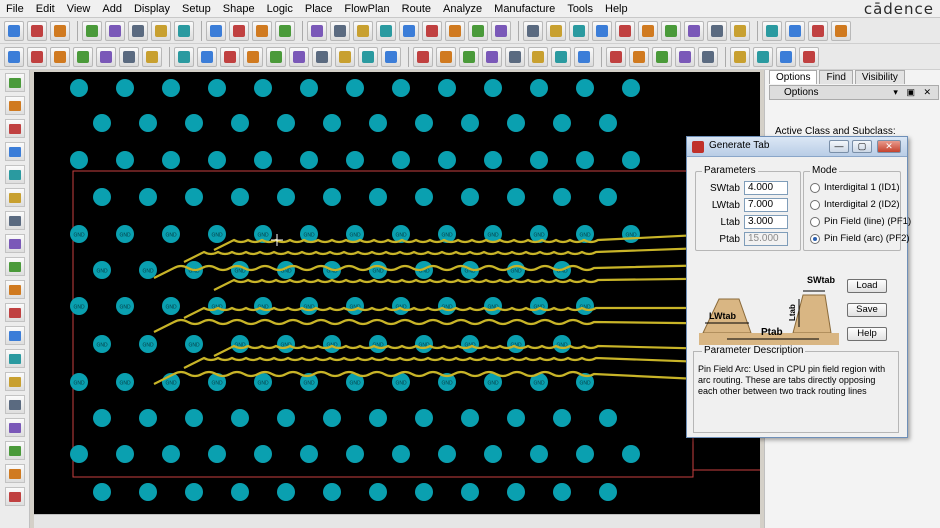 This screenshot has width=940, height=528. Describe the element at coordinates (855, 204) in the screenshot. I see `mode-id2: Interdigital 2 (ID2)` at that location.